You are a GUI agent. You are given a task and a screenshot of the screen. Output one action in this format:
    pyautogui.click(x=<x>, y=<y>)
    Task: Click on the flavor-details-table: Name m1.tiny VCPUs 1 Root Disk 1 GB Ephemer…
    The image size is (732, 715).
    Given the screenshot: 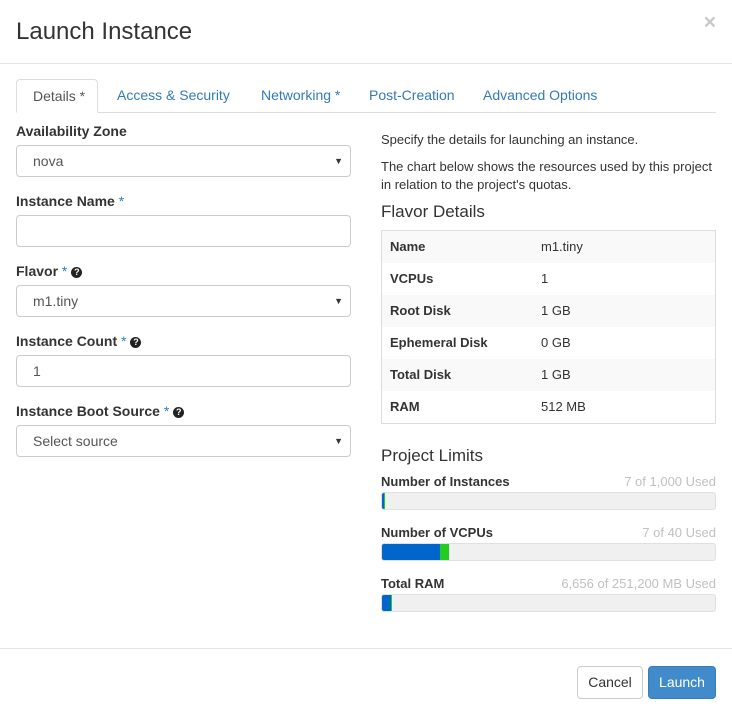 What is the action you would take?
    pyautogui.click(x=548, y=327)
    